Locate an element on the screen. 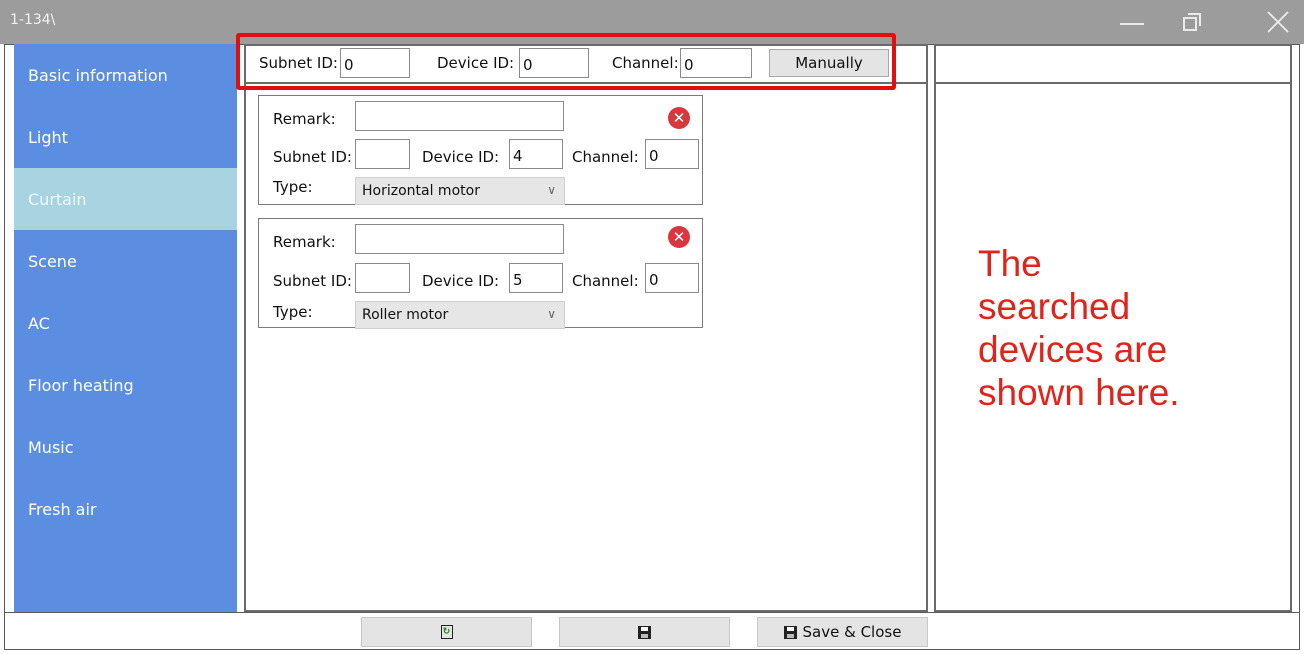  minimize-button is located at coordinates (1132, 22).